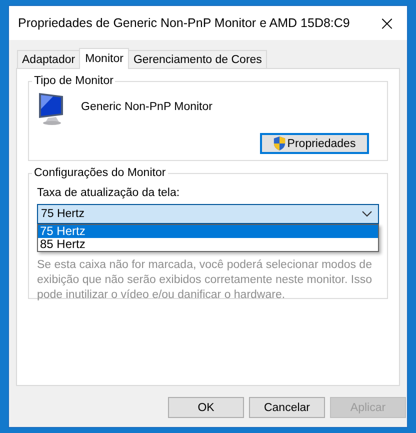  What do you see at coordinates (208, 214) in the screenshot?
I see `dropdown: 75 Hertz` at bounding box center [208, 214].